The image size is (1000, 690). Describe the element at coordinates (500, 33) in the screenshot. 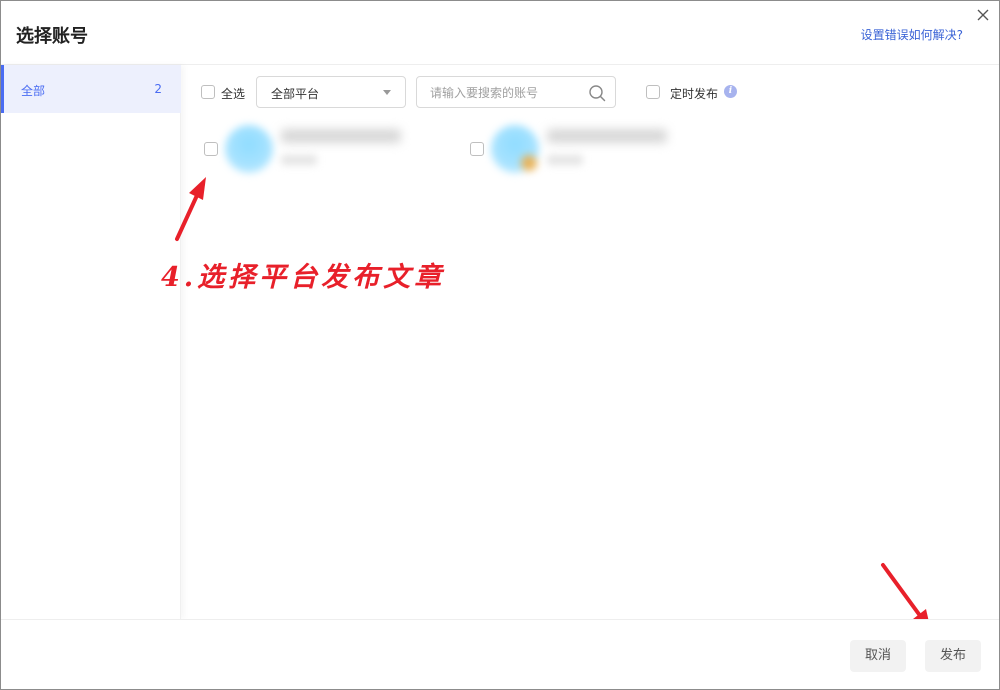

I see `dialog-header: 选择账号 设置错误如何解决?` at that location.